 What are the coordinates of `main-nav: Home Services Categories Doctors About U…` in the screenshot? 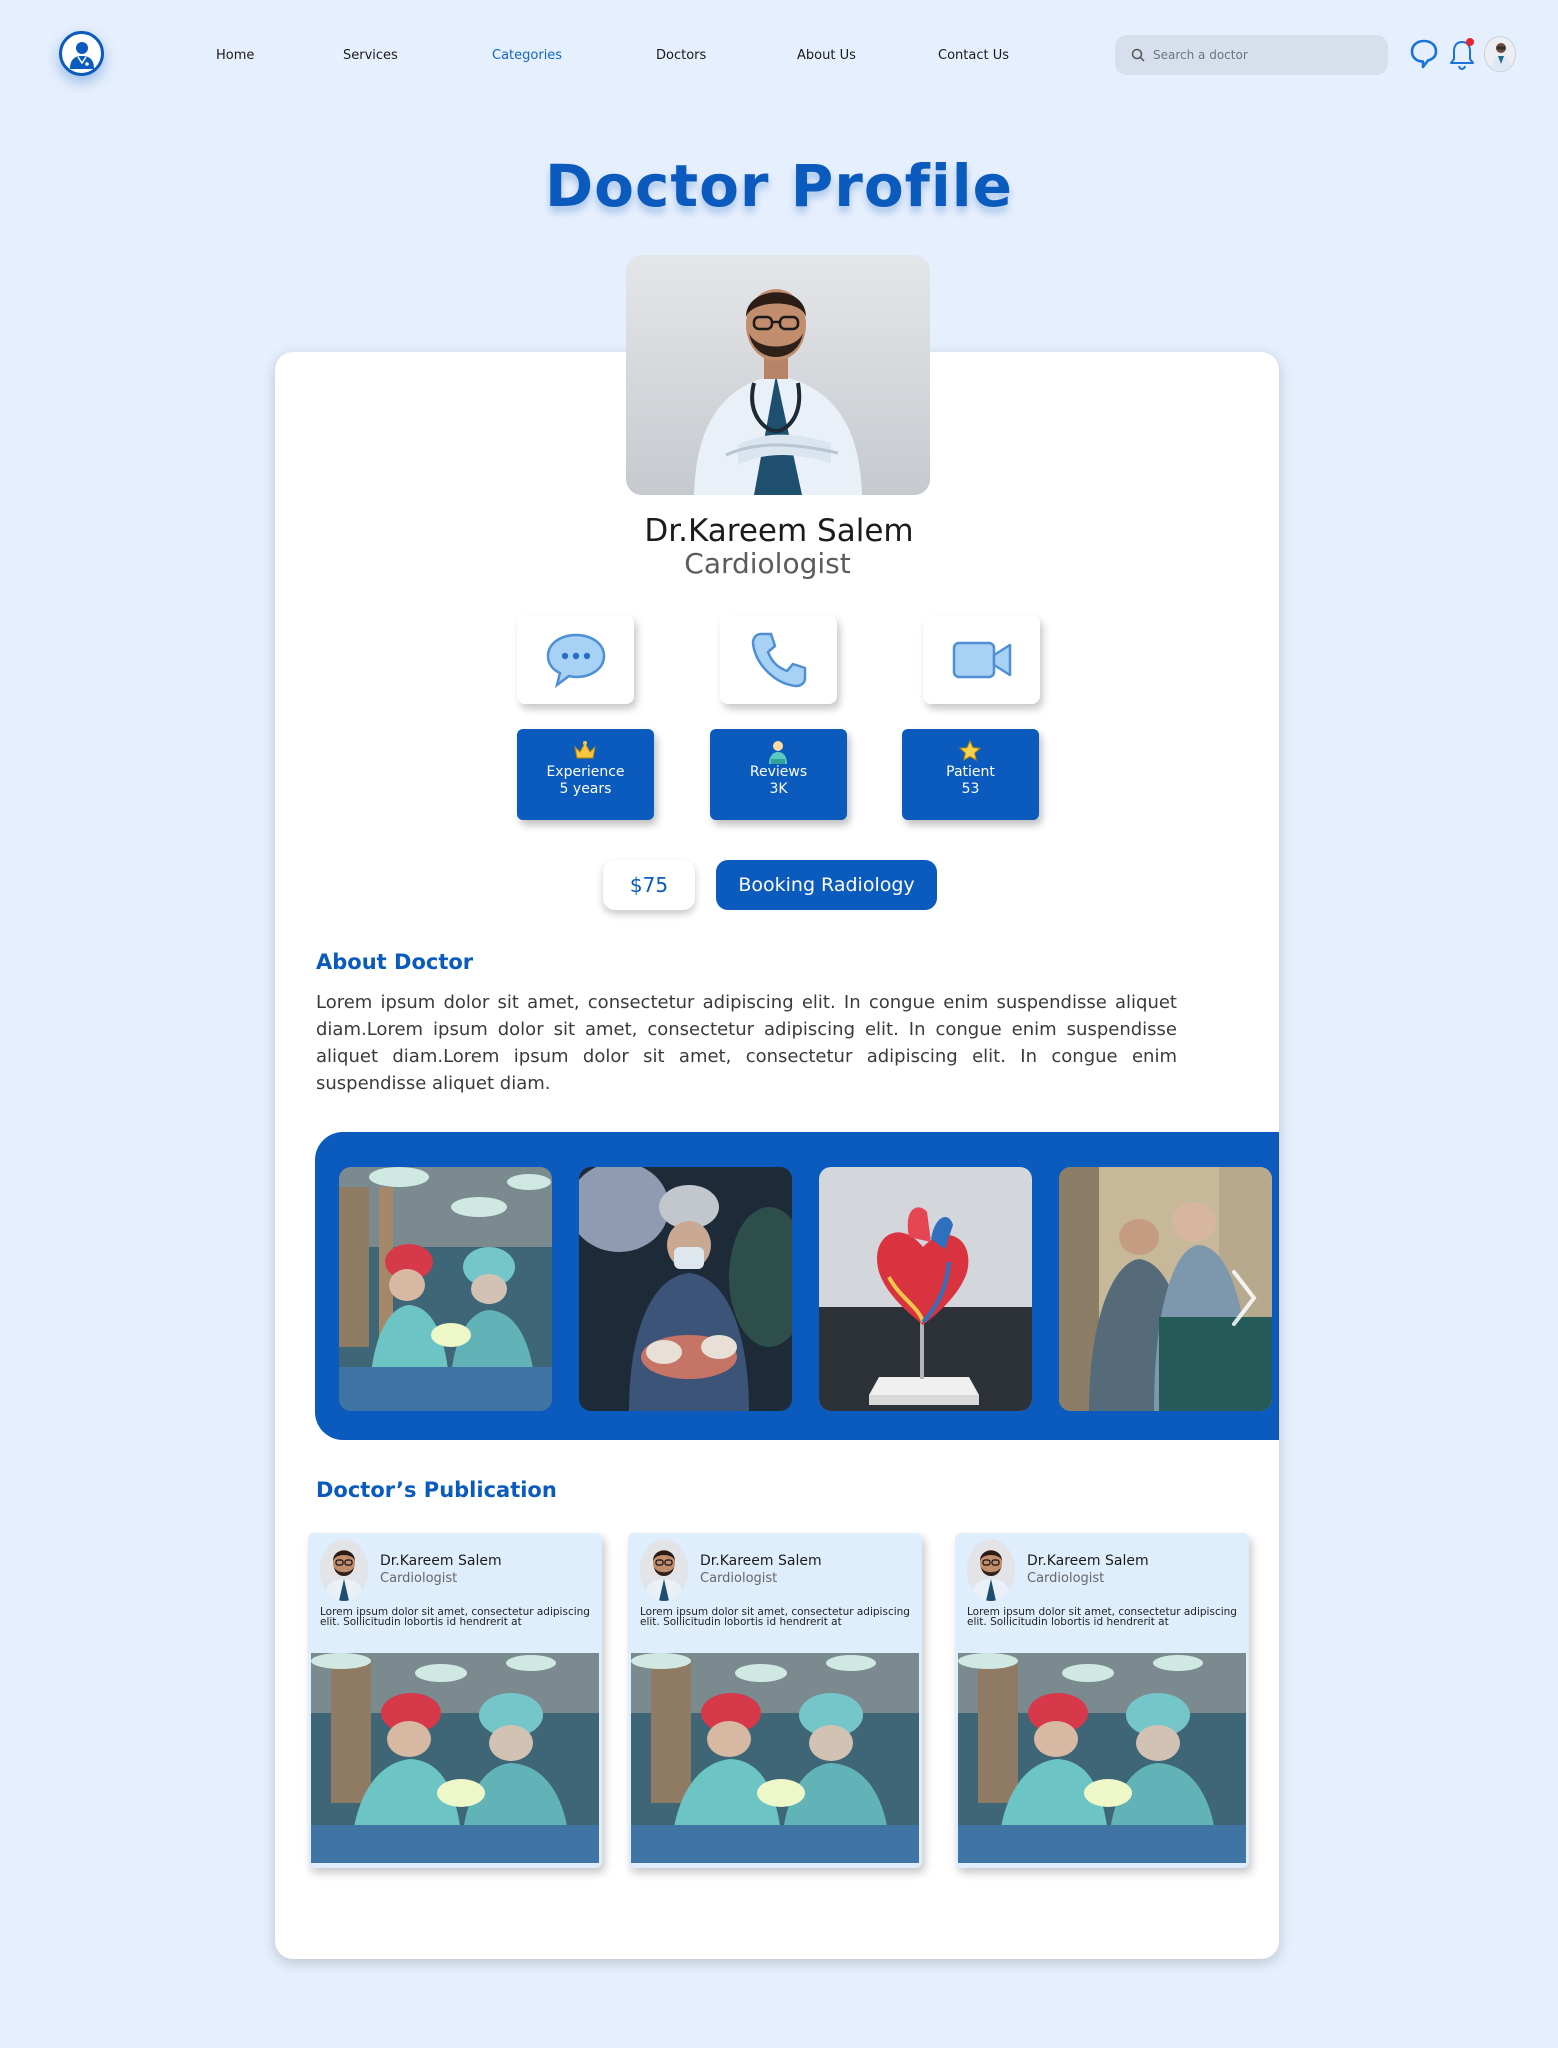 It's located at (550, 58).